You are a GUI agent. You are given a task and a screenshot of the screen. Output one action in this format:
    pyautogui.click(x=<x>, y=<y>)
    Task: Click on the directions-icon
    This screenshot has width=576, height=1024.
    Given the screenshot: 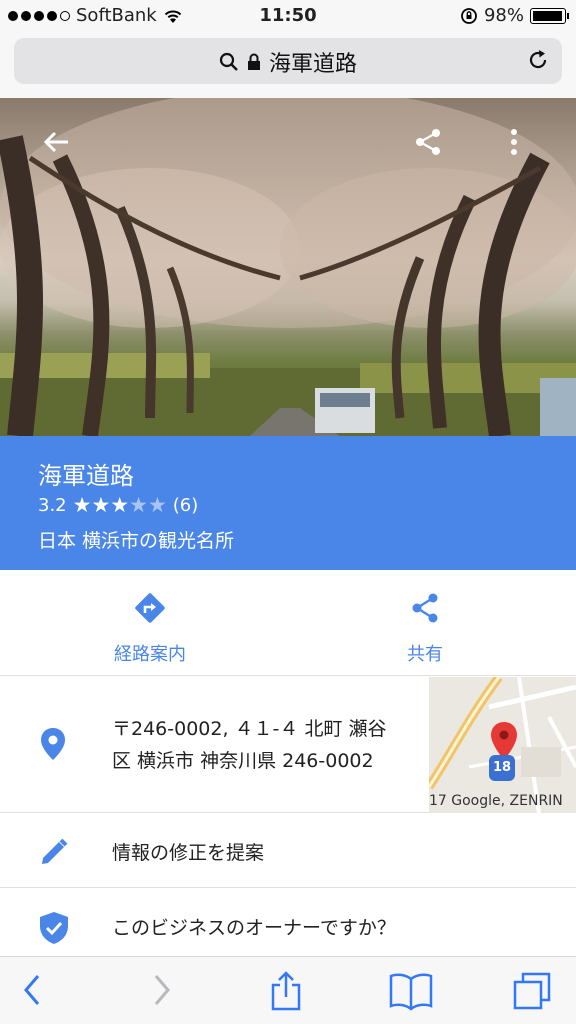 What is the action you would take?
    pyautogui.click(x=150, y=608)
    